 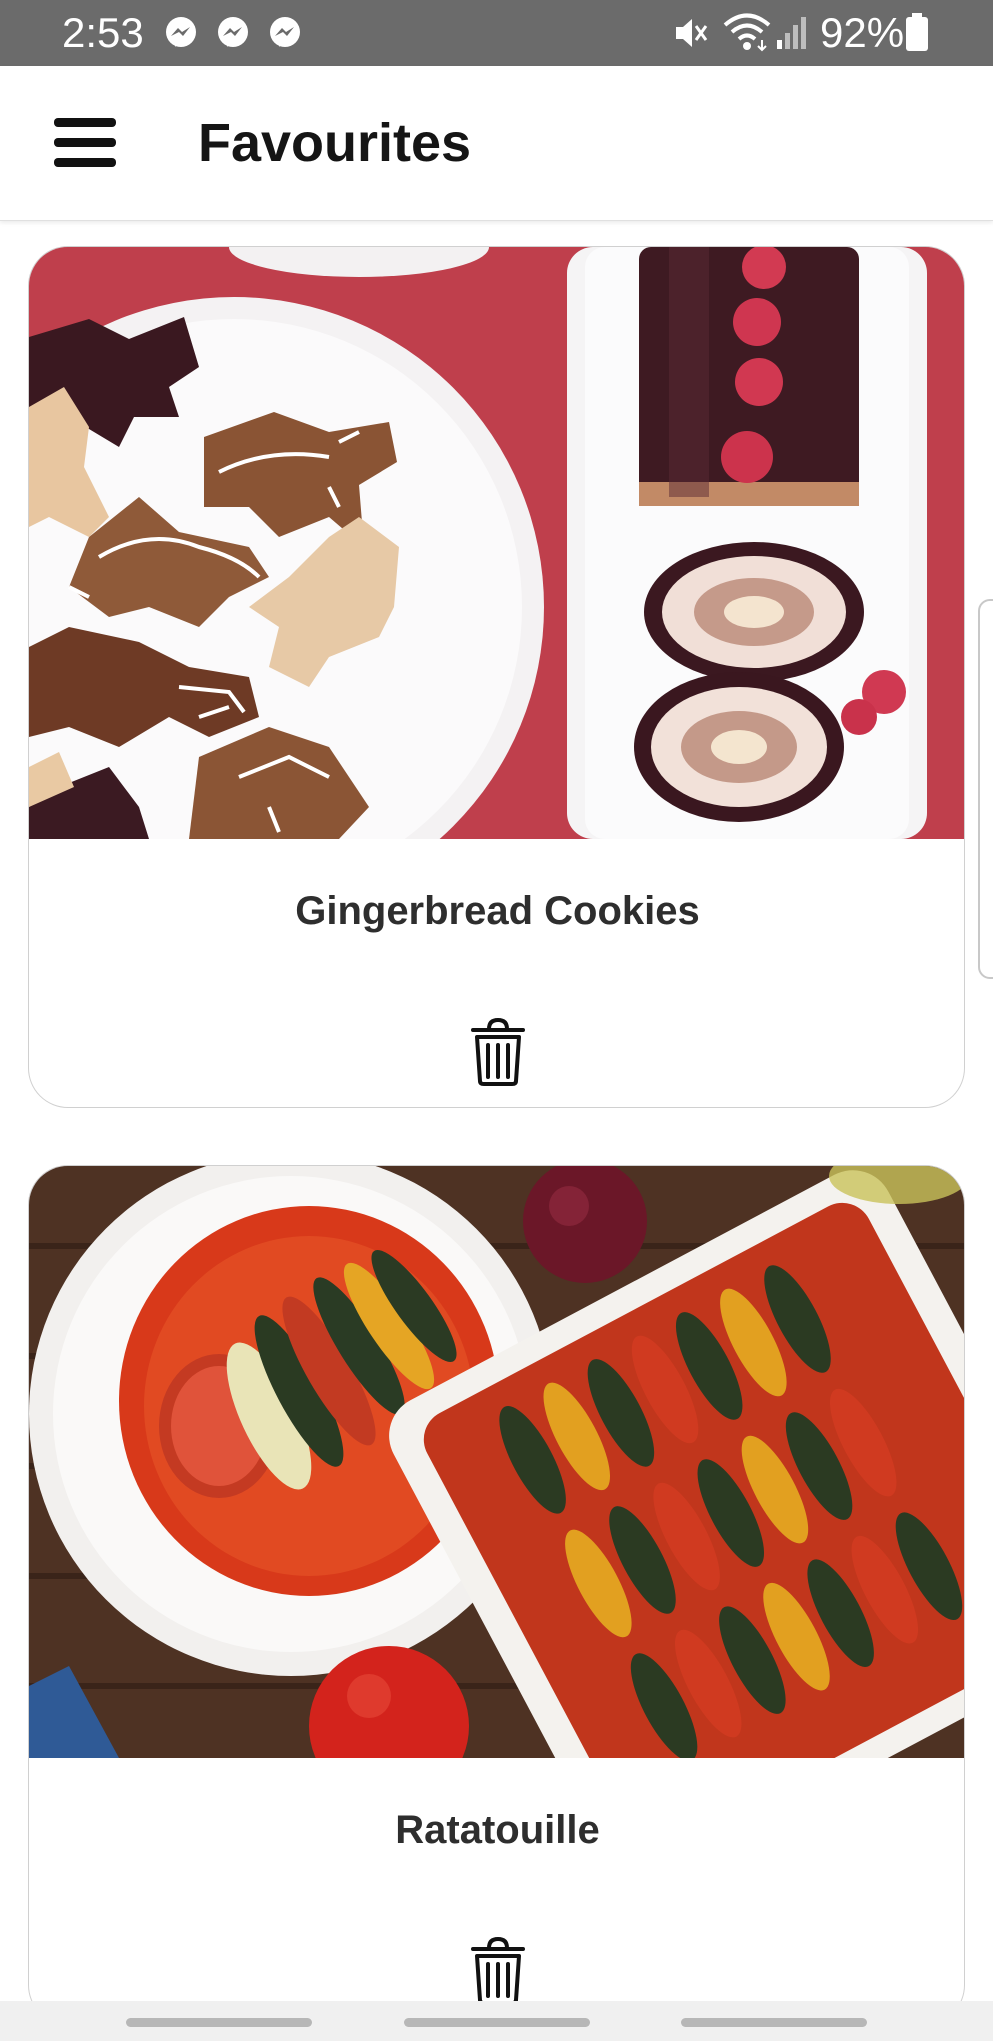 What do you see at coordinates (917, 32) in the screenshot?
I see `battery-icon` at bounding box center [917, 32].